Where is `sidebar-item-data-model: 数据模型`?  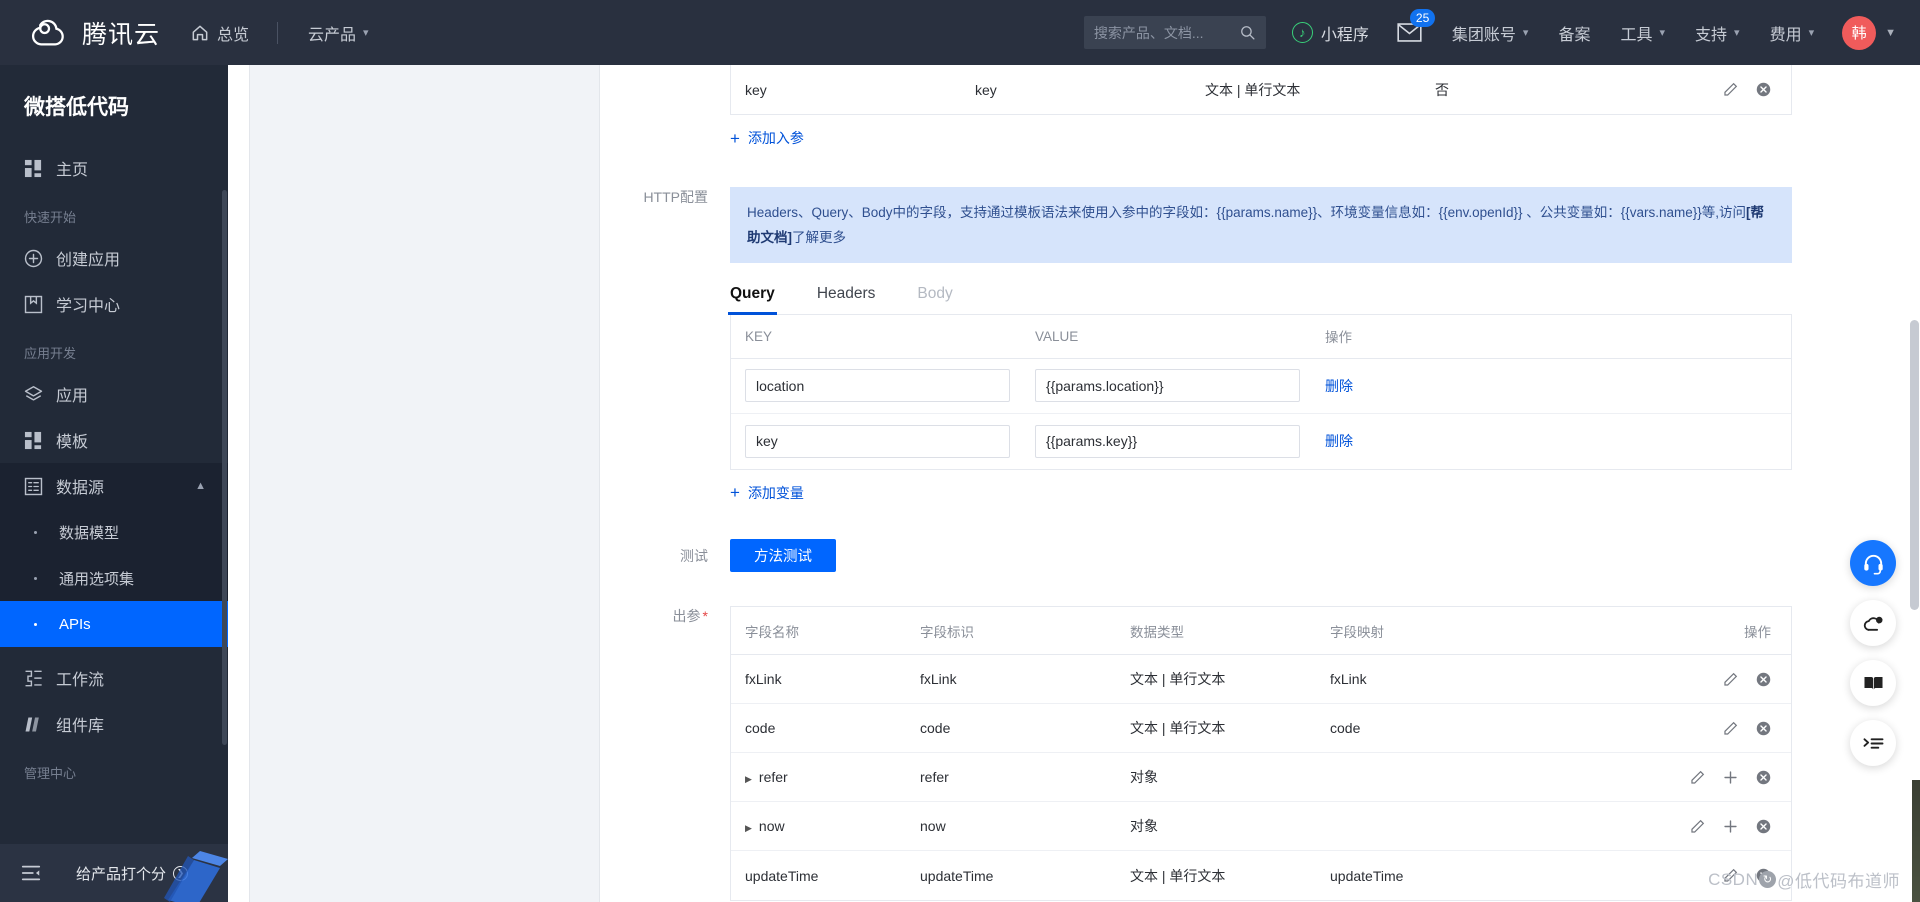
sidebar-item-data-model: 数据模型 is located at coordinates (114, 532).